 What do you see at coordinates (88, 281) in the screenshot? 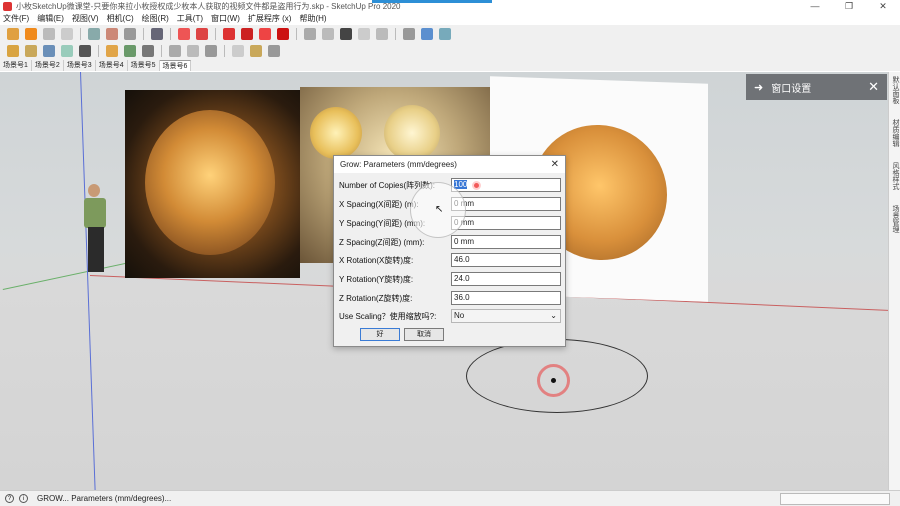
I see `blue-axis` at bounding box center [88, 281].